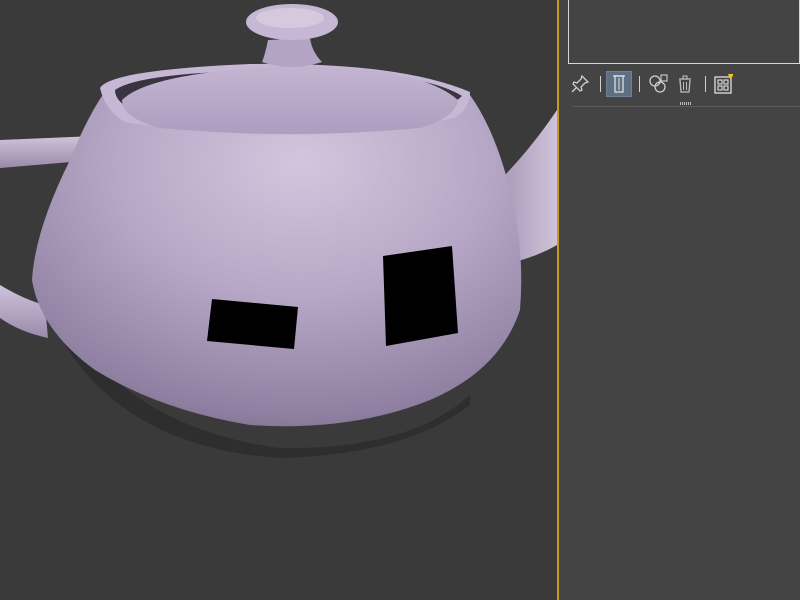  What do you see at coordinates (292, 52) in the screenshot?
I see `teapot-lid-knob-stem` at bounding box center [292, 52].